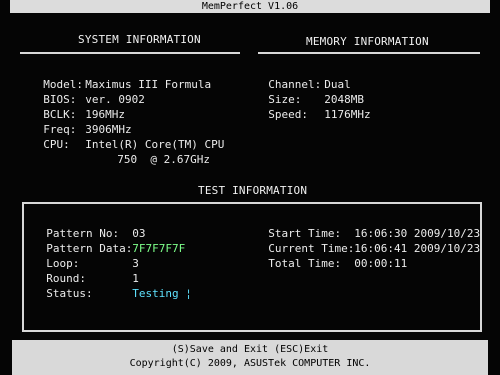  Describe the element at coordinates (369, 53) in the screenshot. I see `memory-info-divider` at that location.